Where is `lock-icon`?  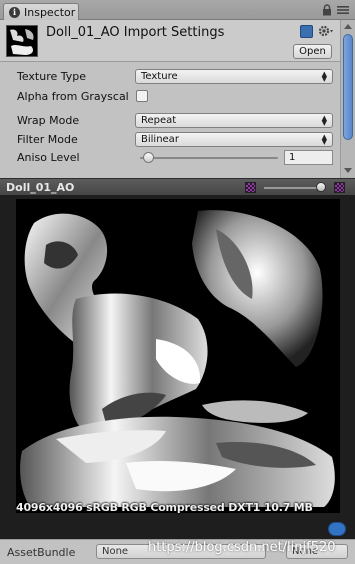
lock-icon is located at coordinates (327, 10).